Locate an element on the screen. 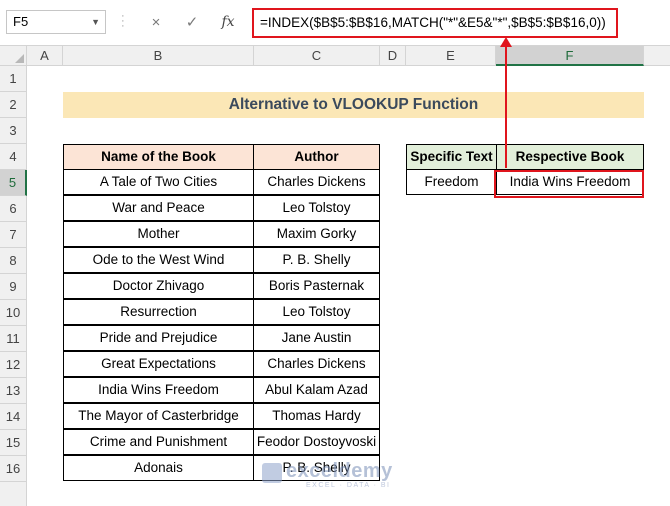  formula-bar-controls: × ✓ fx is located at coordinates (194, 22).